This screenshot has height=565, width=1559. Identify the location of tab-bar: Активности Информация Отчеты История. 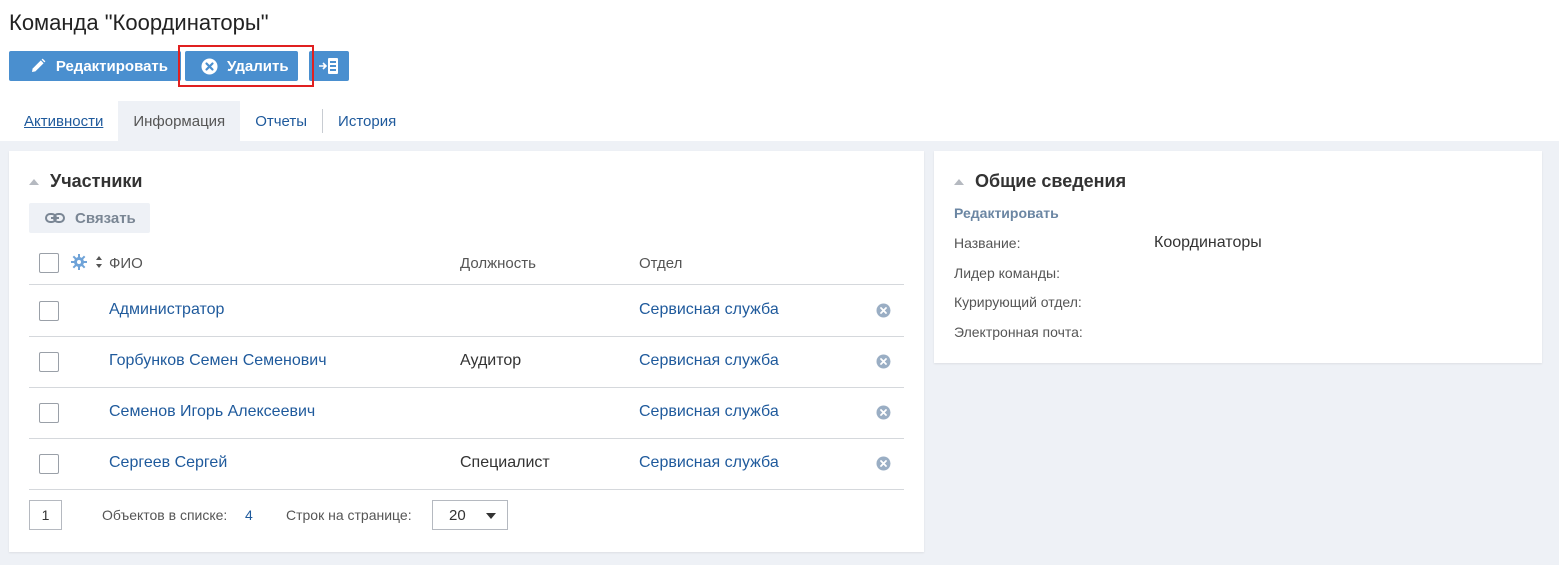
(210, 121).